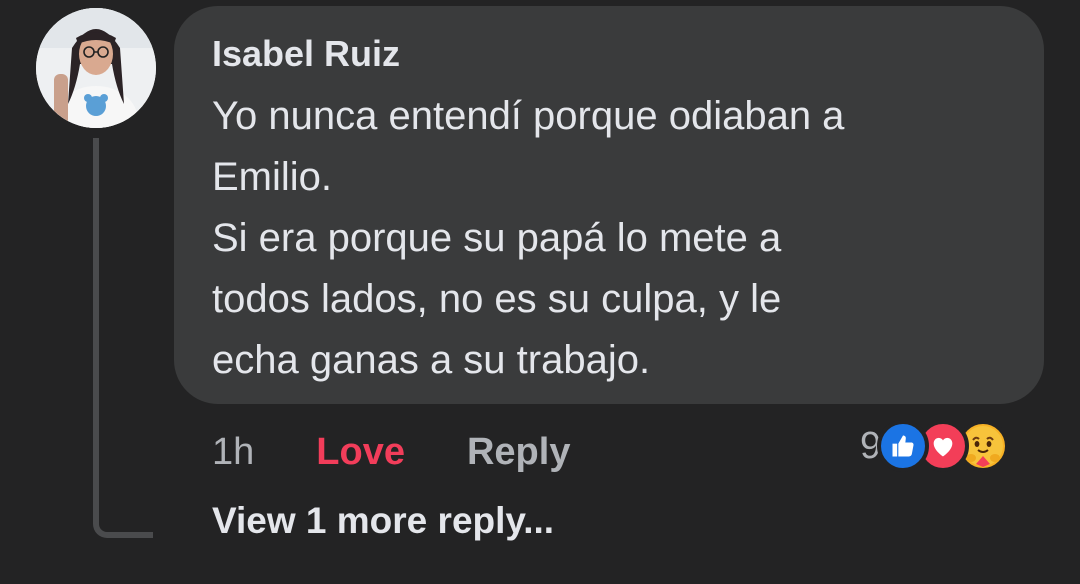 This screenshot has width=1080, height=584. I want to click on comment-author: Isabel Ruiz, so click(609, 54).